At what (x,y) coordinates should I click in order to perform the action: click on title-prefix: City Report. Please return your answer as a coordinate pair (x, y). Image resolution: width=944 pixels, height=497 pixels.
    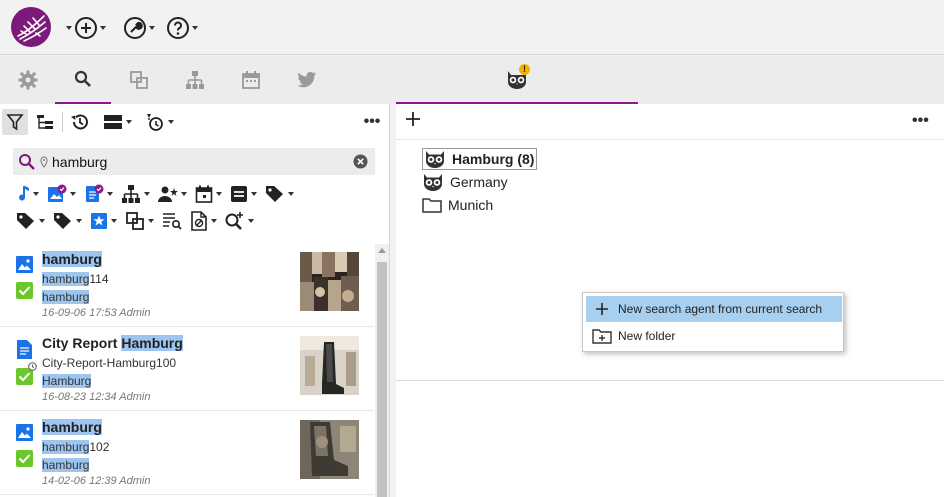
    Looking at the image, I should click on (82, 343).